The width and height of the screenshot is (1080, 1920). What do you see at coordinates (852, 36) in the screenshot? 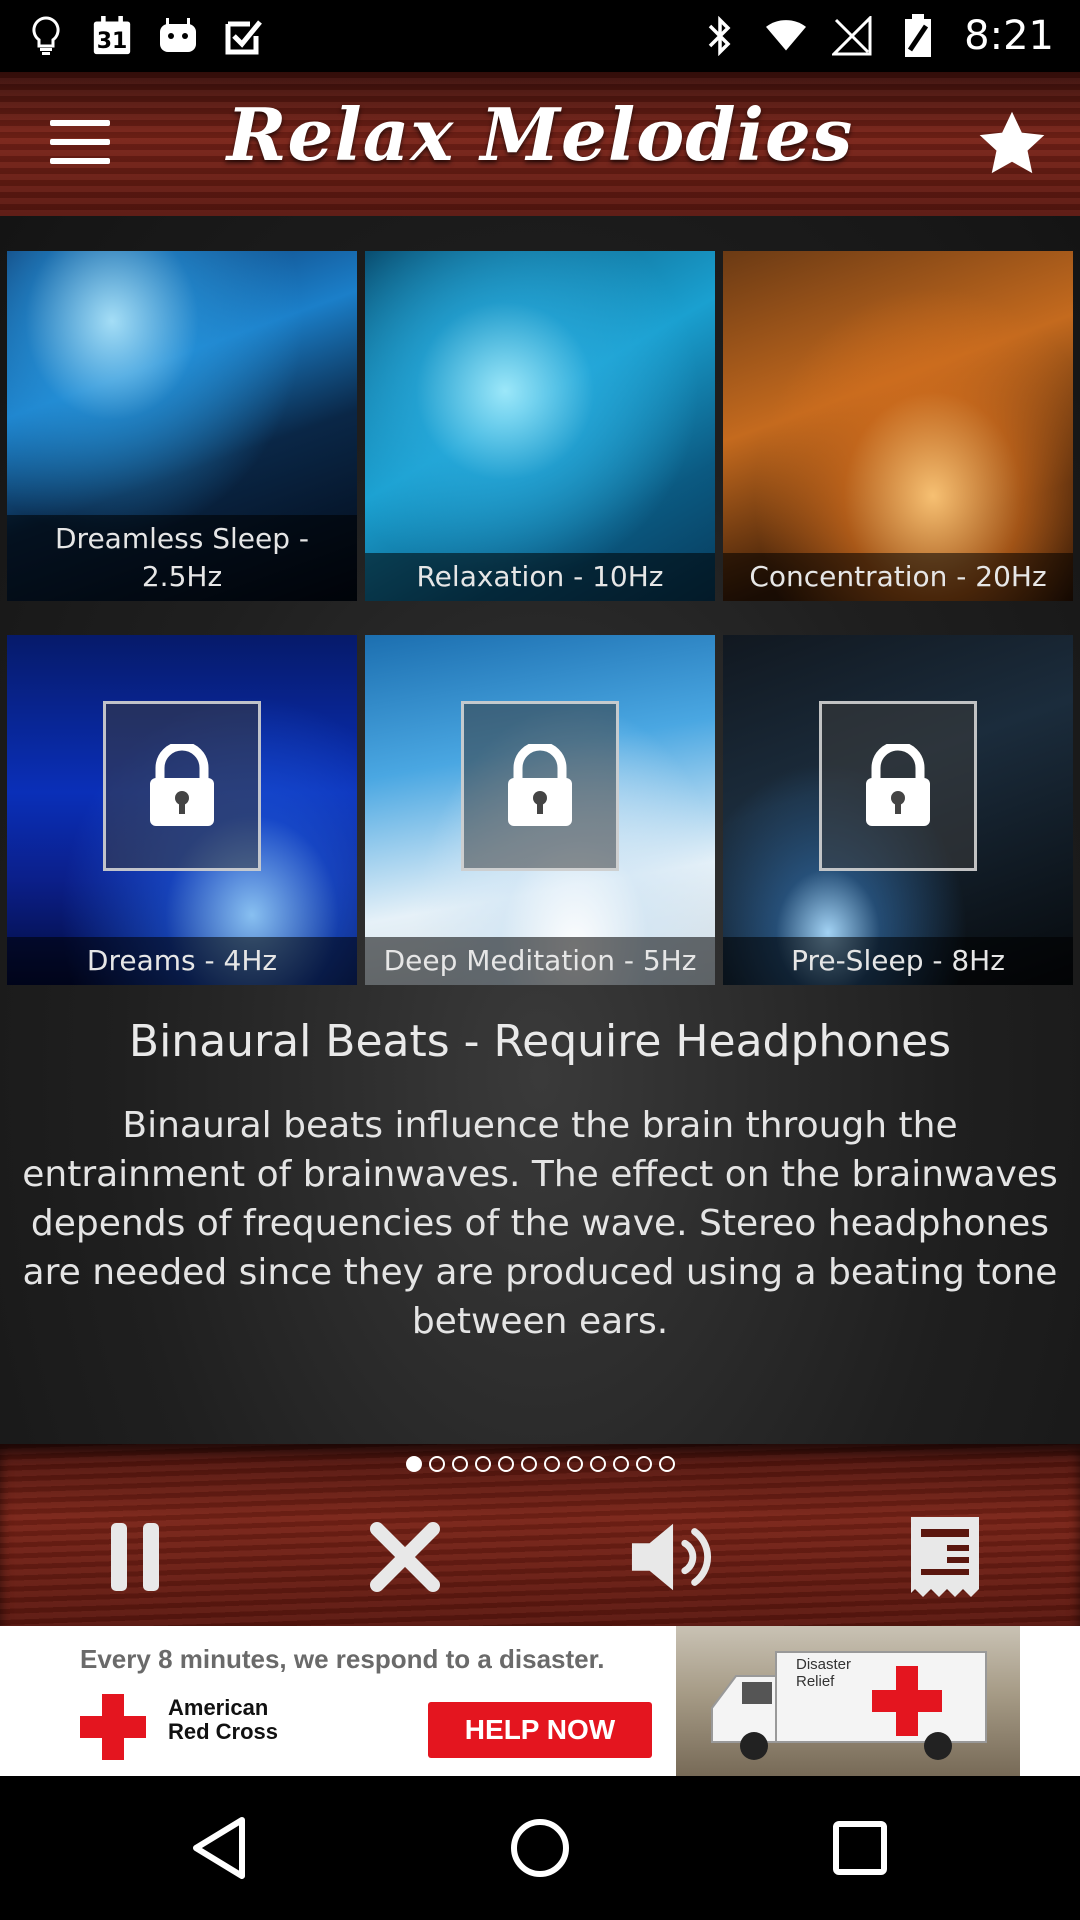
I see `no-signal-icon` at bounding box center [852, 36].